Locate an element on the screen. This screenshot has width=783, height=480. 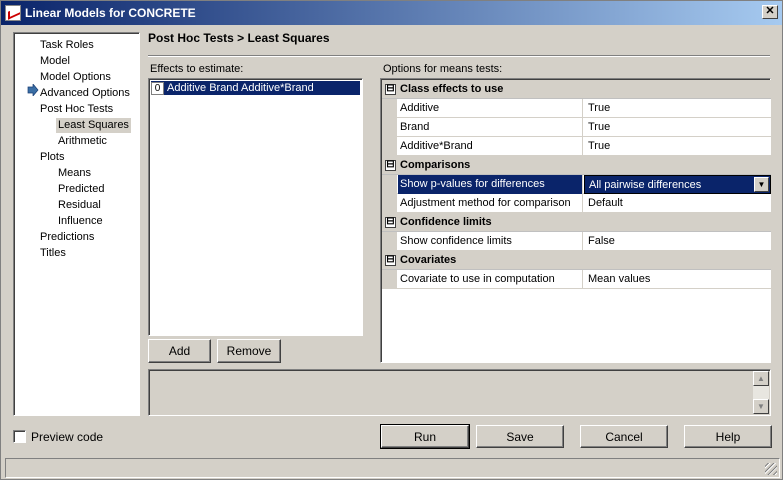
effects-label: Effects to estimate: is located at coordinates (197, 69).